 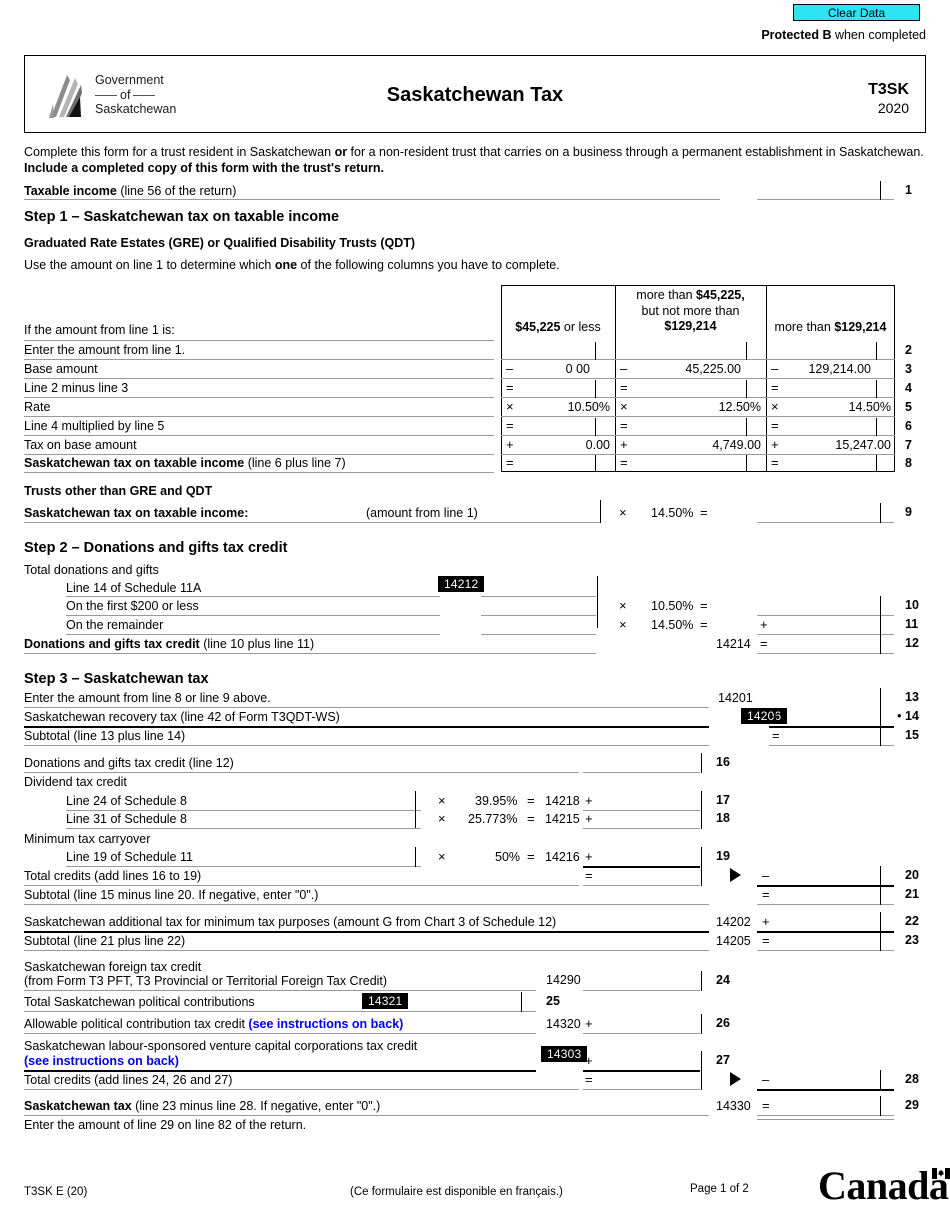 What do you see at coordinates (493, 819) in the screenshot?
I see `step3-line18-rate: 25.773%` at bounding box center [493, 819].